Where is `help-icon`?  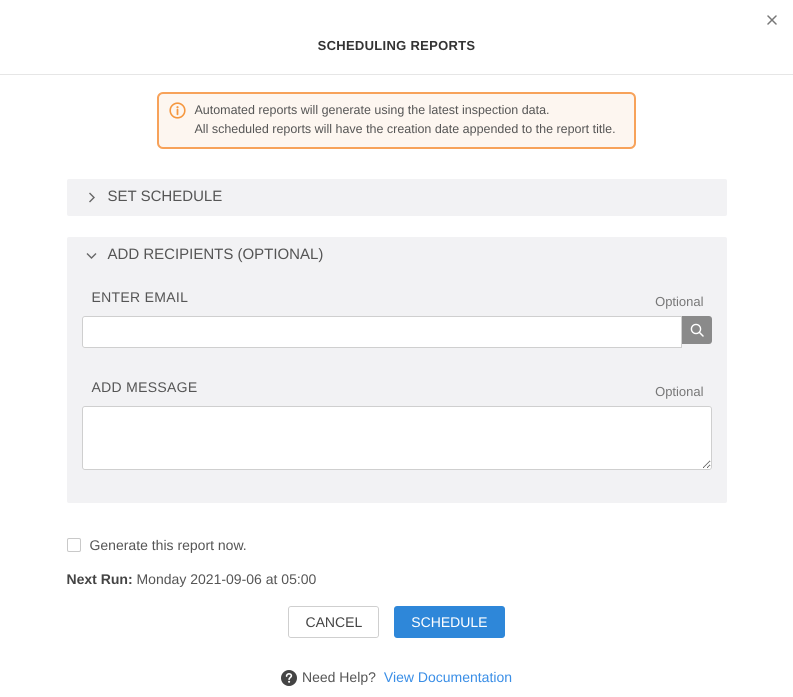
help-icon is located at coordinates (288, 678).